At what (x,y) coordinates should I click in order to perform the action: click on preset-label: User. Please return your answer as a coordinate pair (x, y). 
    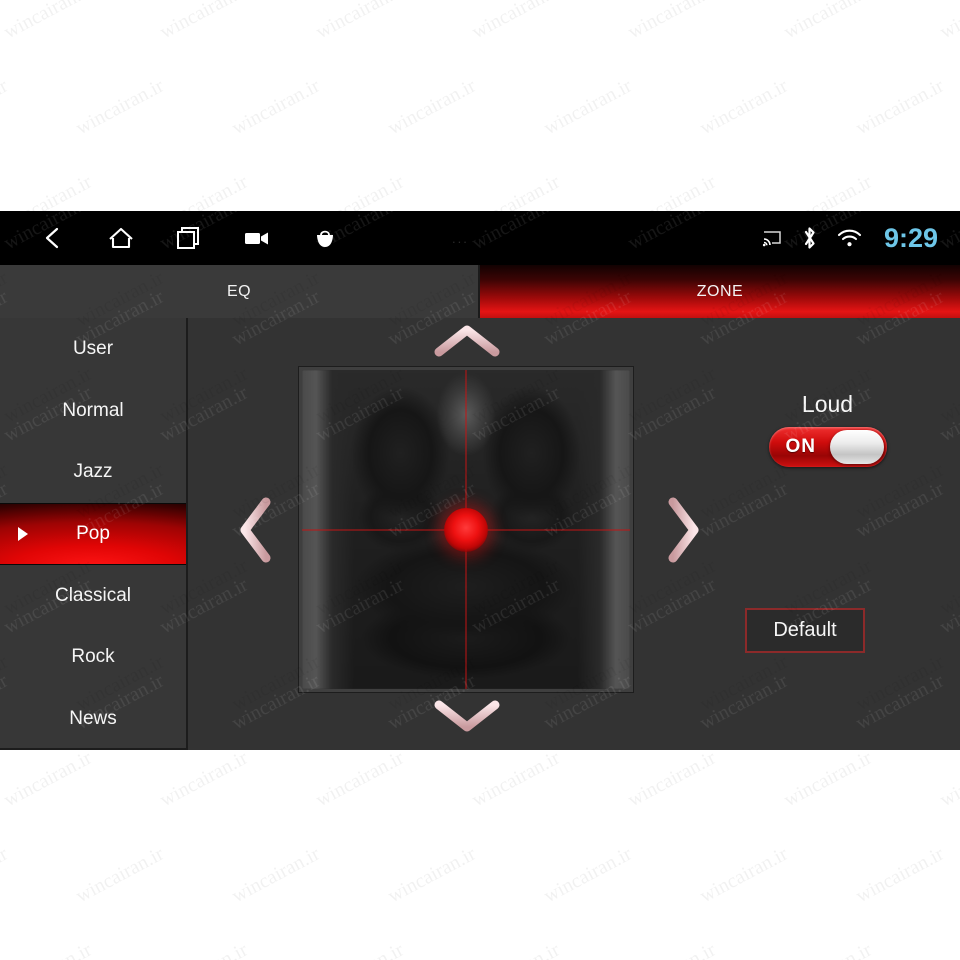
    Looking at the image, I should click on (93, 348).